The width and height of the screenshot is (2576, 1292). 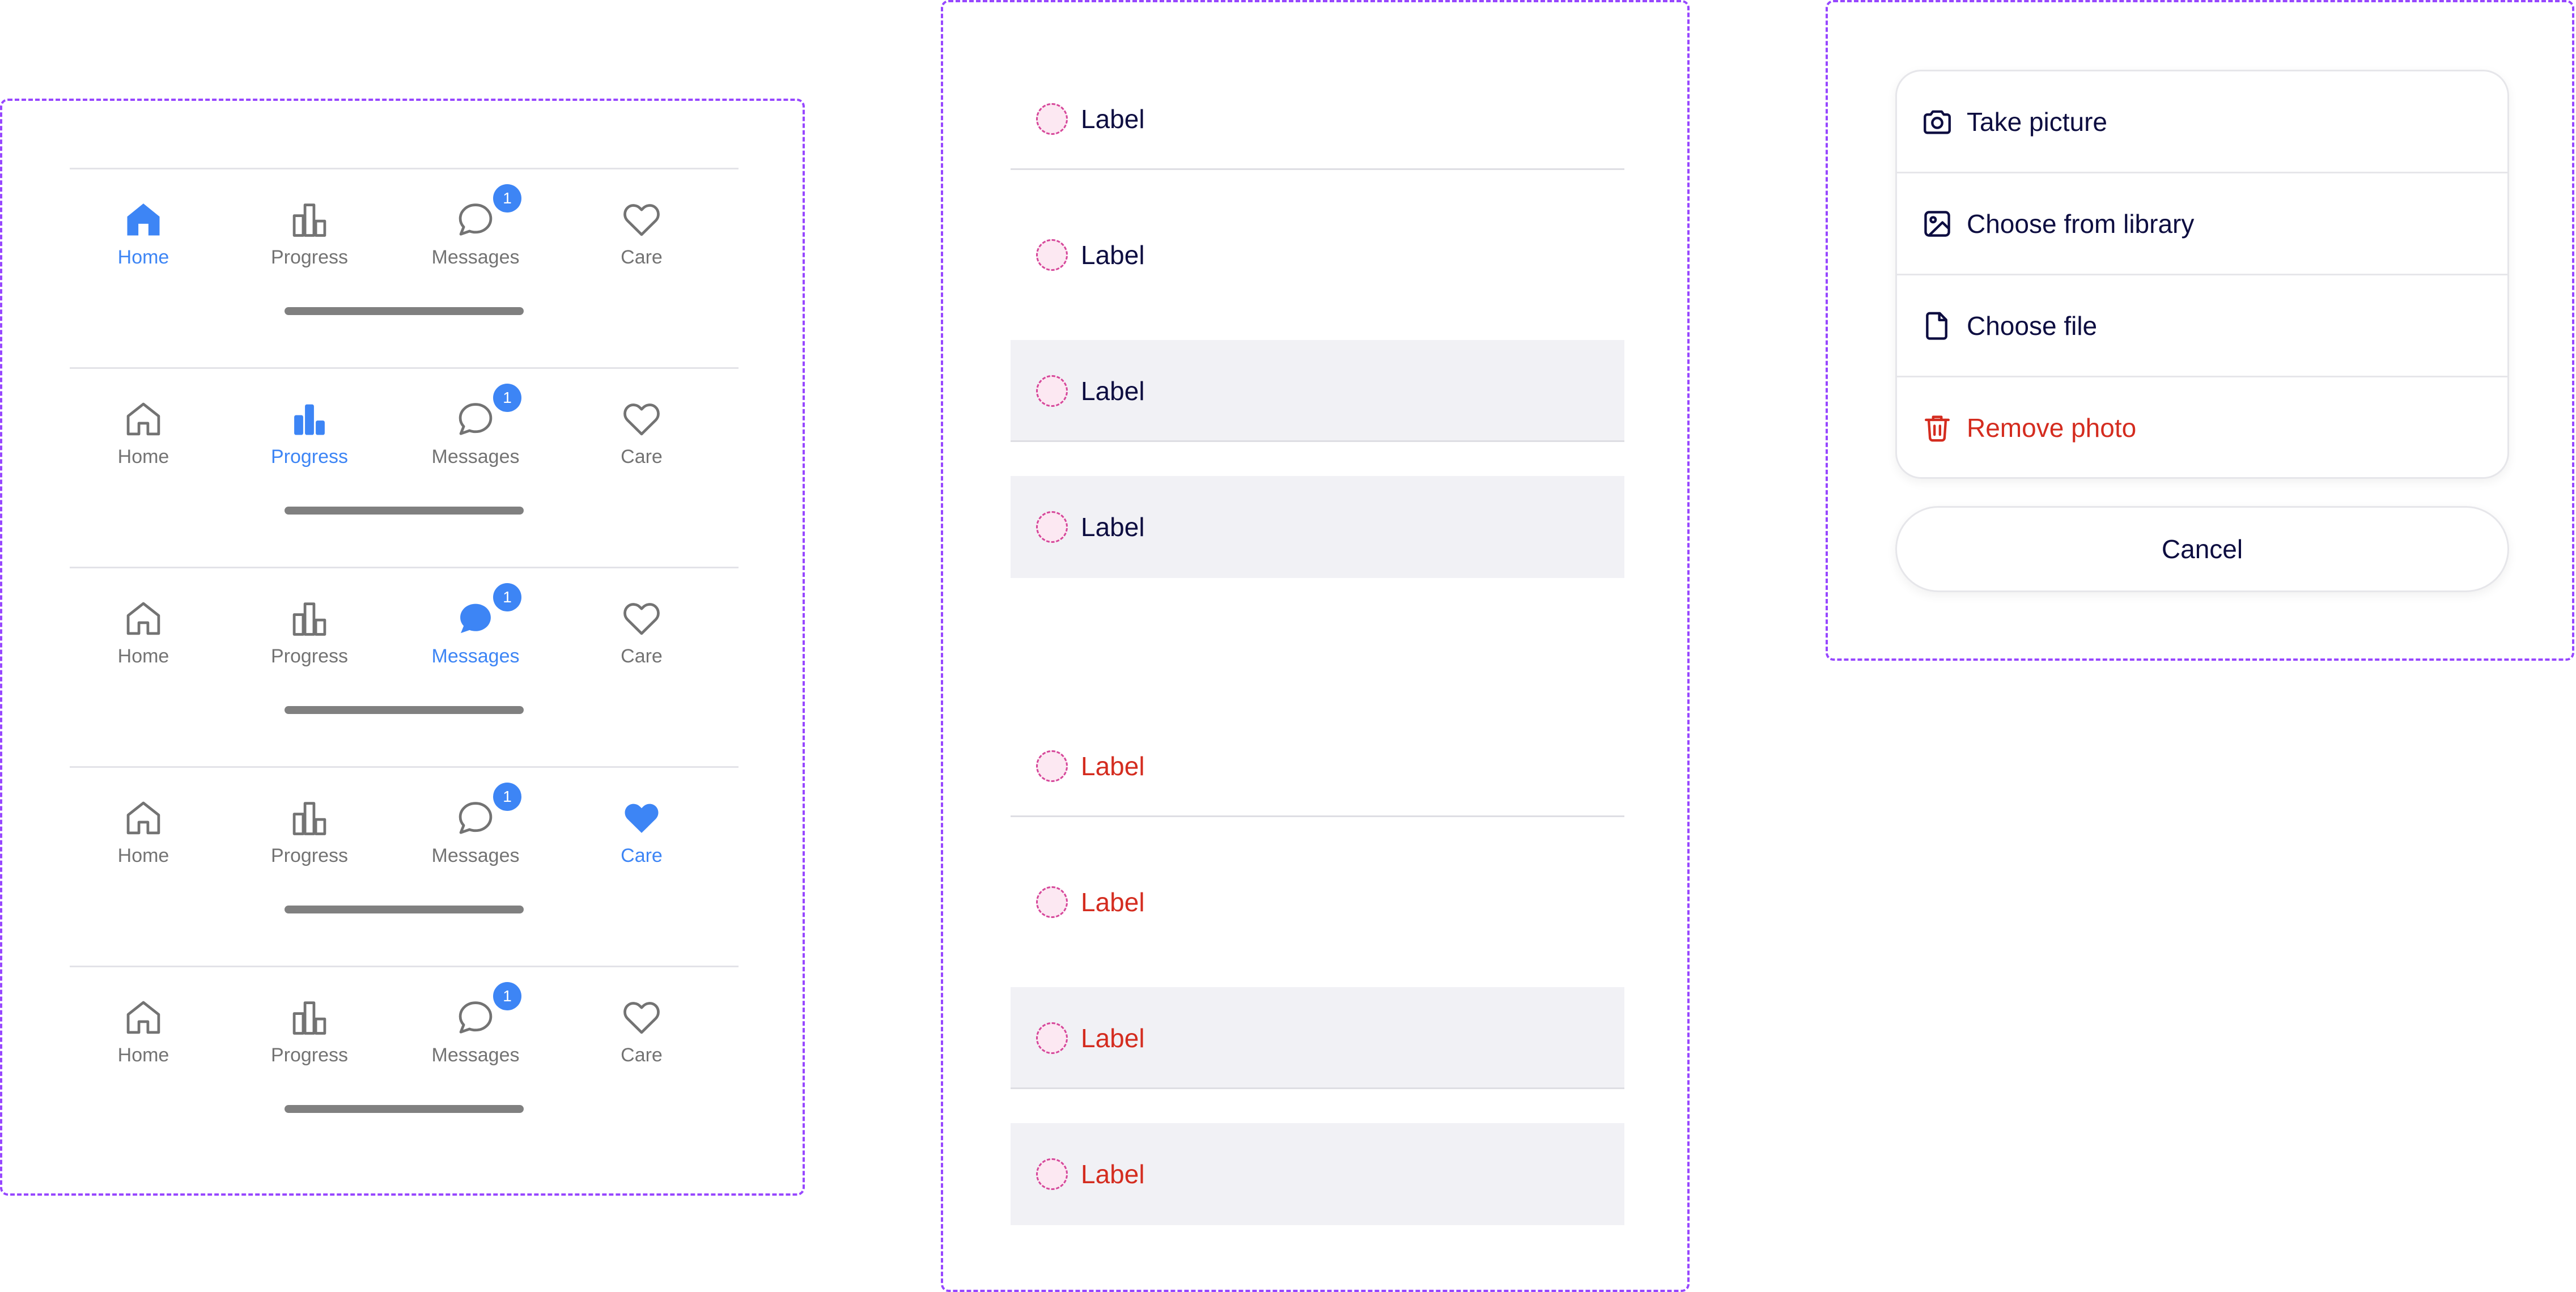 I want to click on camera-icon, so click(x=1937, y=121).